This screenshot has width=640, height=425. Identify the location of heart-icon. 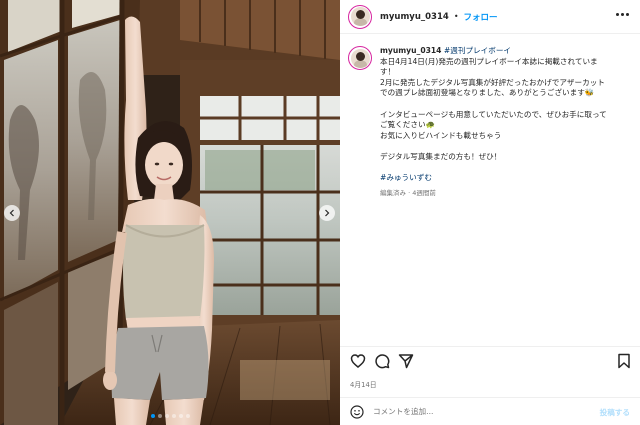
(358, 361).